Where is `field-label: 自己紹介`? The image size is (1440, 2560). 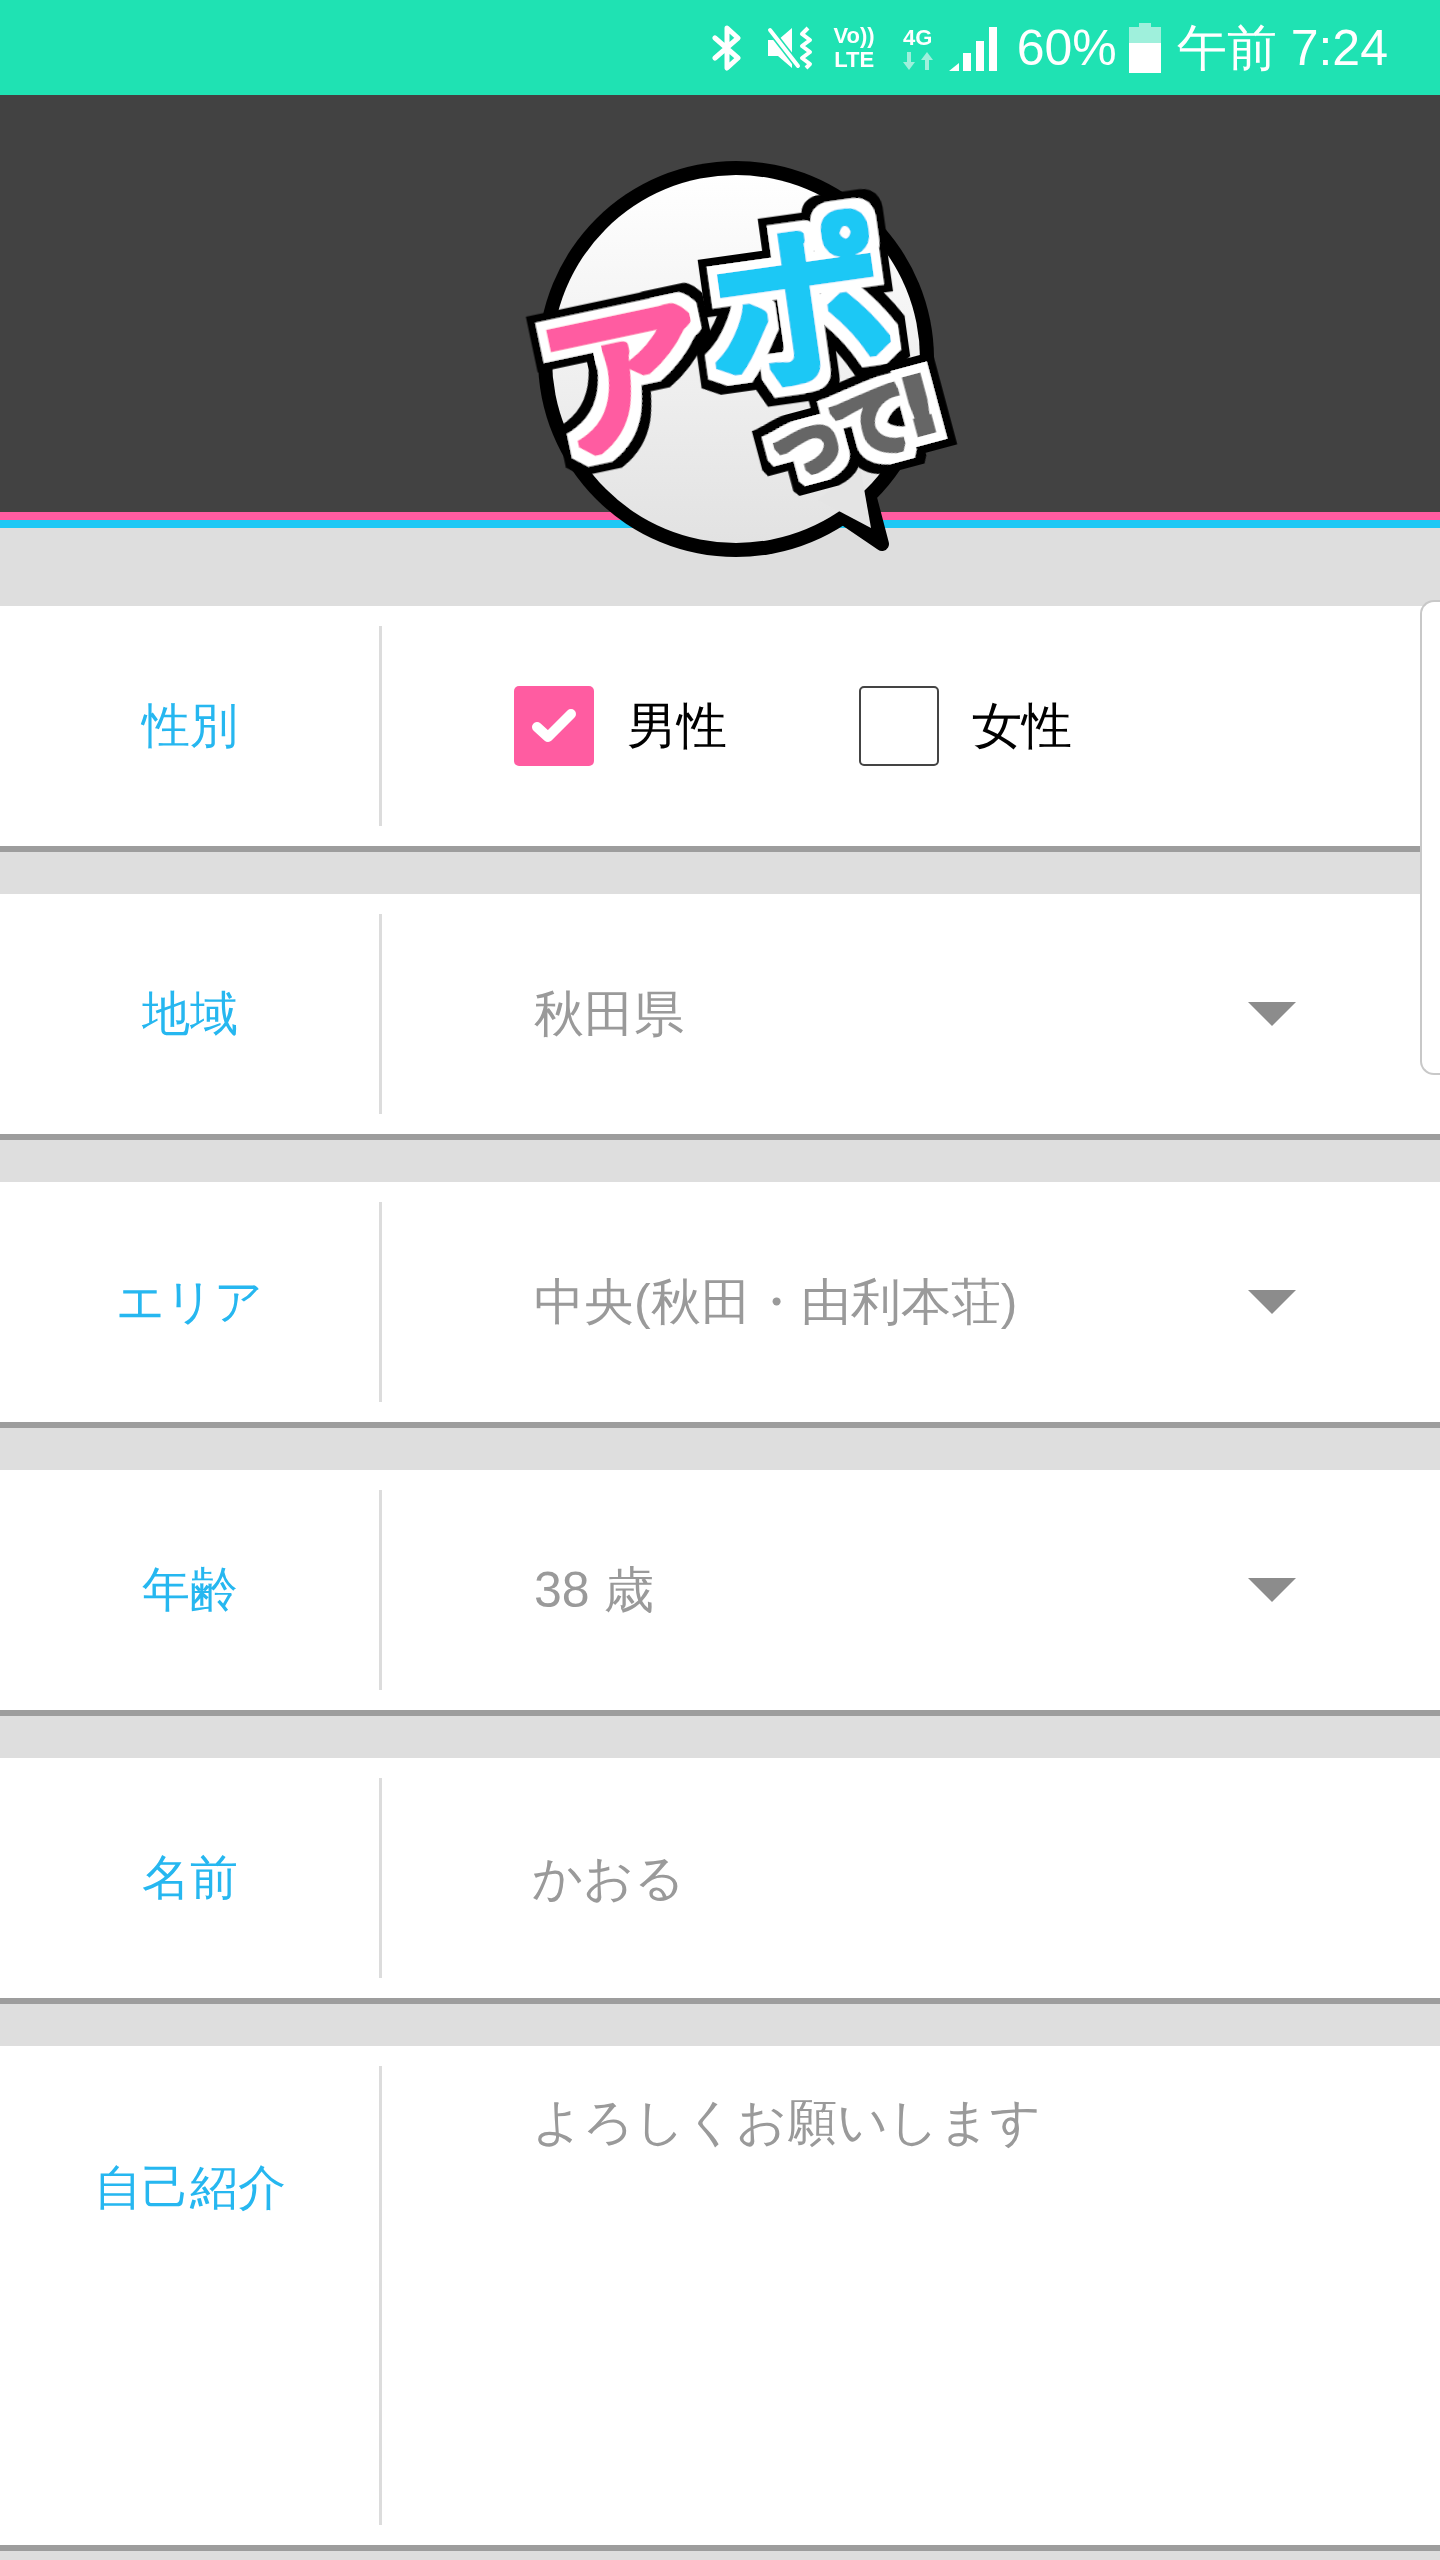
field-label: 自己紹介 is located at coordinates (189, 2188).